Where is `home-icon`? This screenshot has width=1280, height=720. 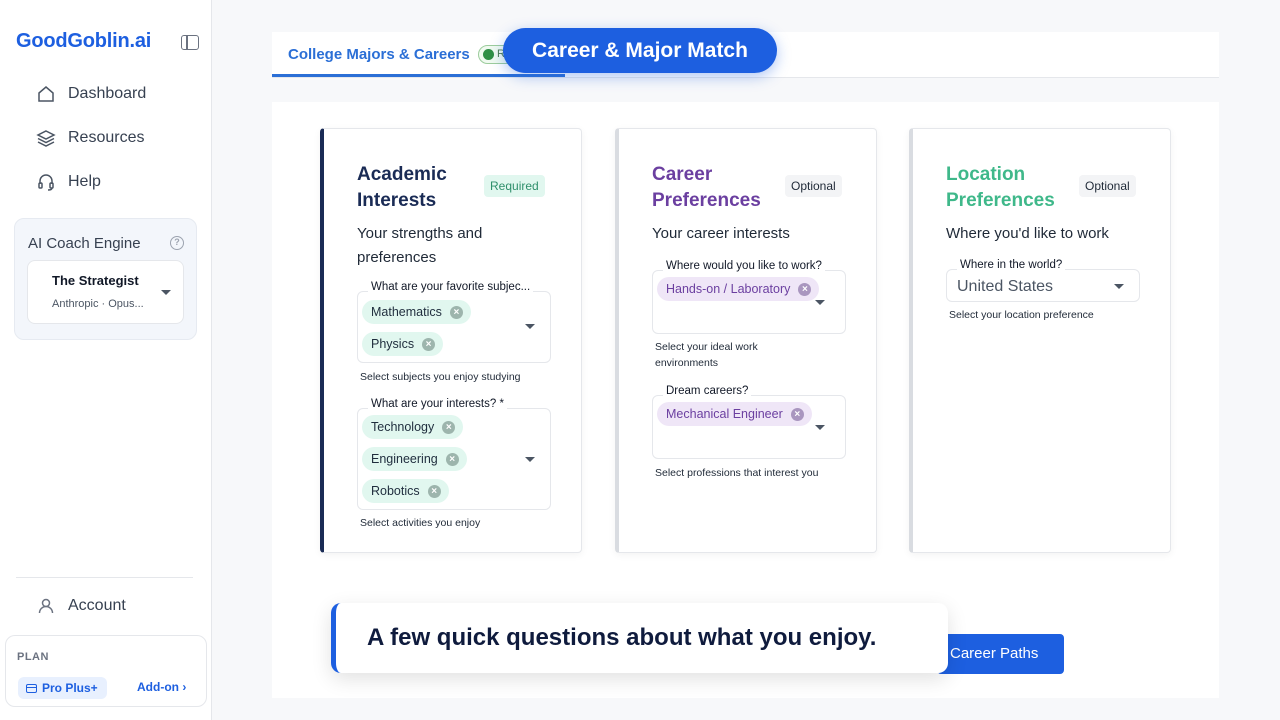 home-icon is located at coordinates (46, 94).